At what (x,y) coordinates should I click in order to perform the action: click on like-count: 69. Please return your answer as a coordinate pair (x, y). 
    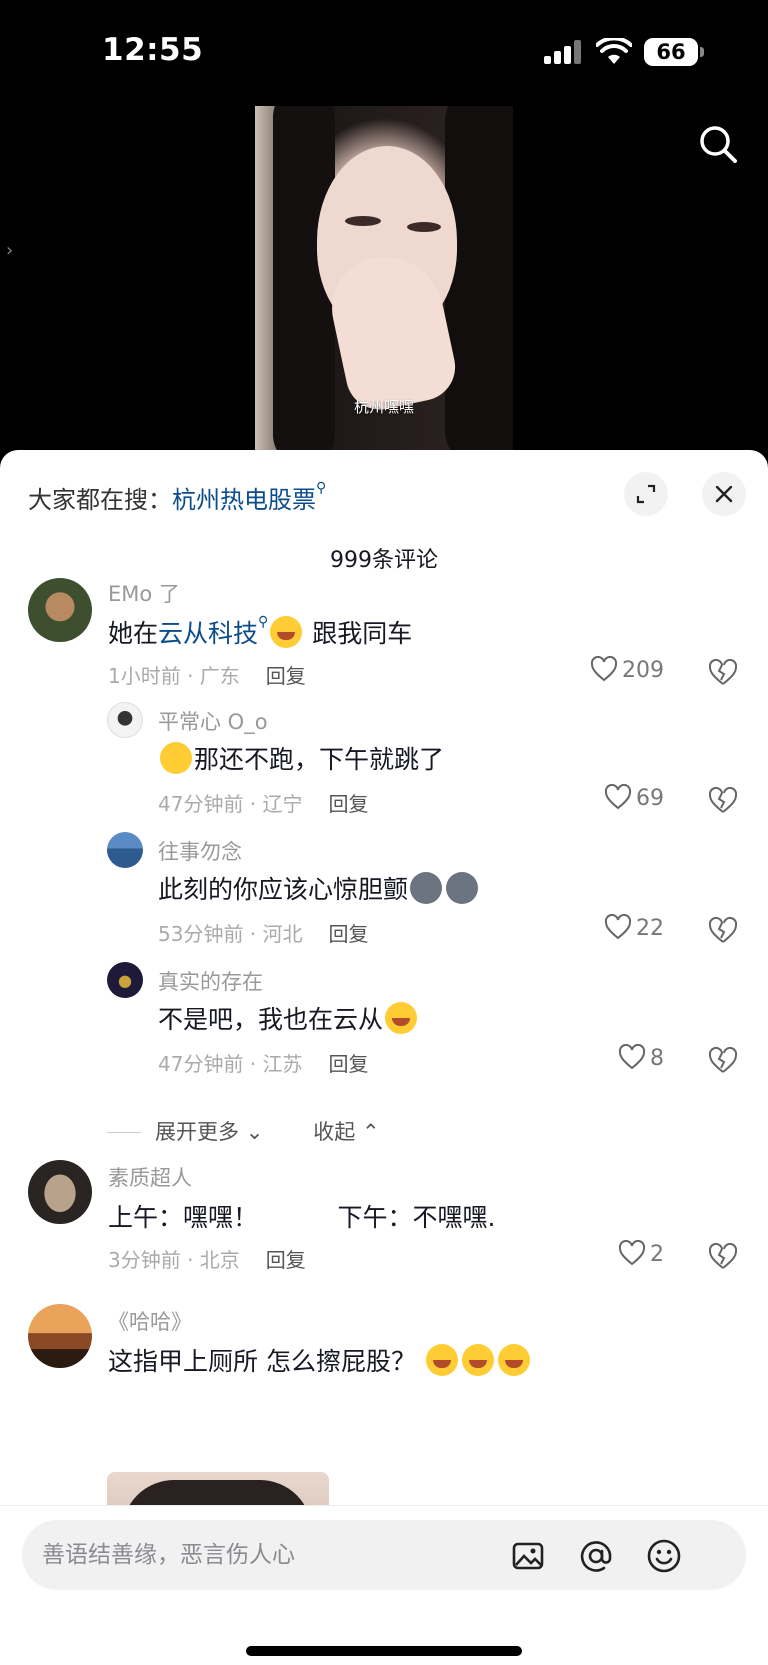
    Looking at the image, I should click on (650, 798).